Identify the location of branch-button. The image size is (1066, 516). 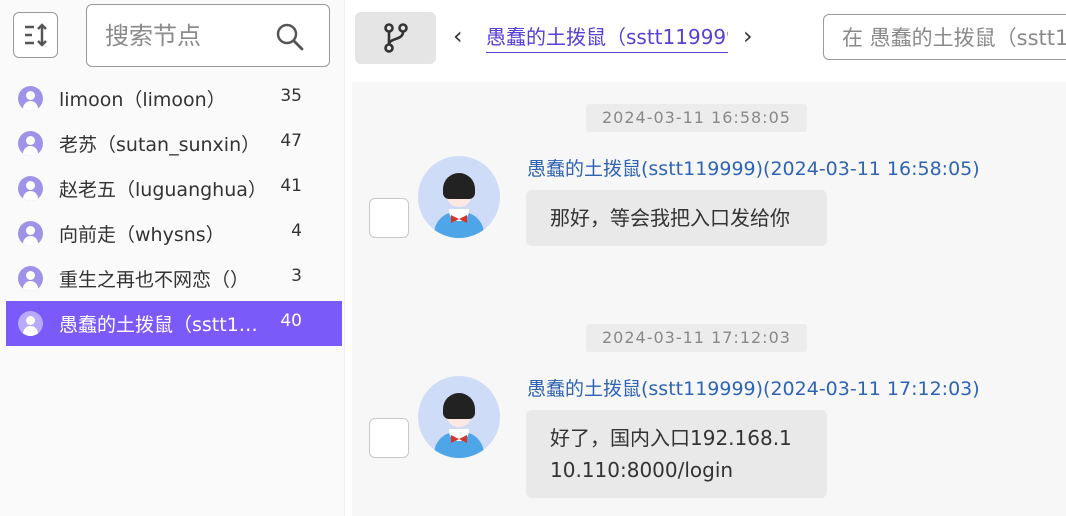
(395, 38).